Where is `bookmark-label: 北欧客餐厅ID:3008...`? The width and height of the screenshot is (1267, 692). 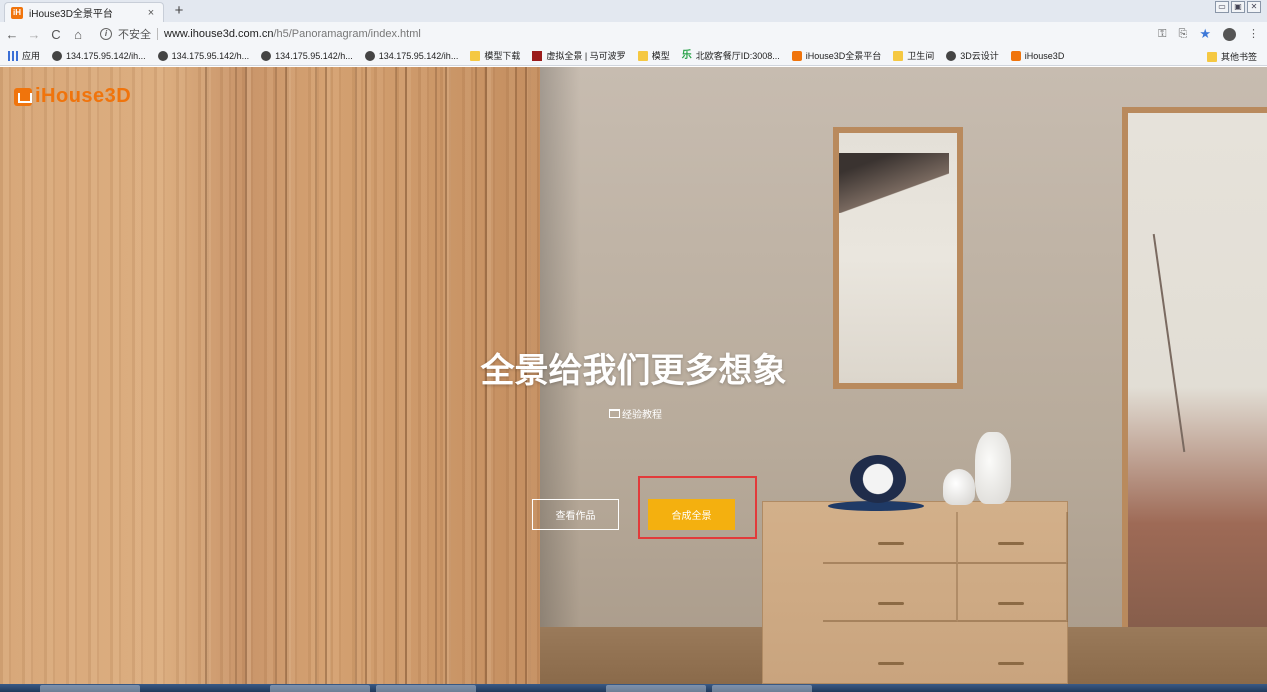 bookmark-label: 北欧客餐厅ID:3008... is located at coordinates (737, 56).